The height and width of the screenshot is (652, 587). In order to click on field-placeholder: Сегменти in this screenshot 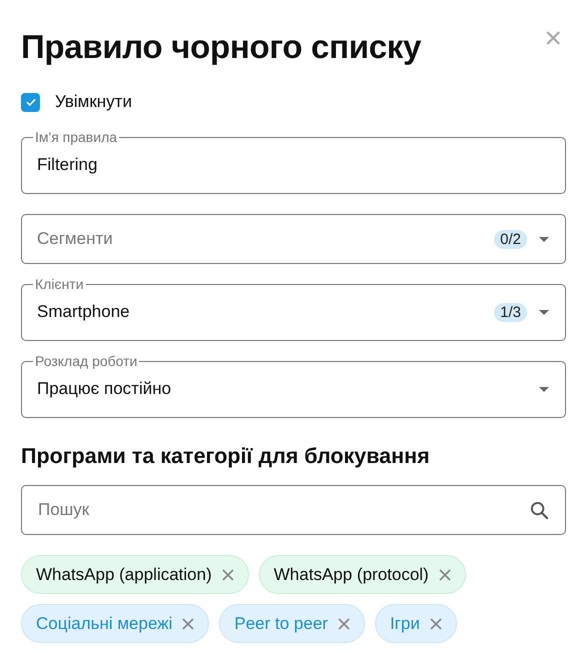, I will do `click(75, 239)`.